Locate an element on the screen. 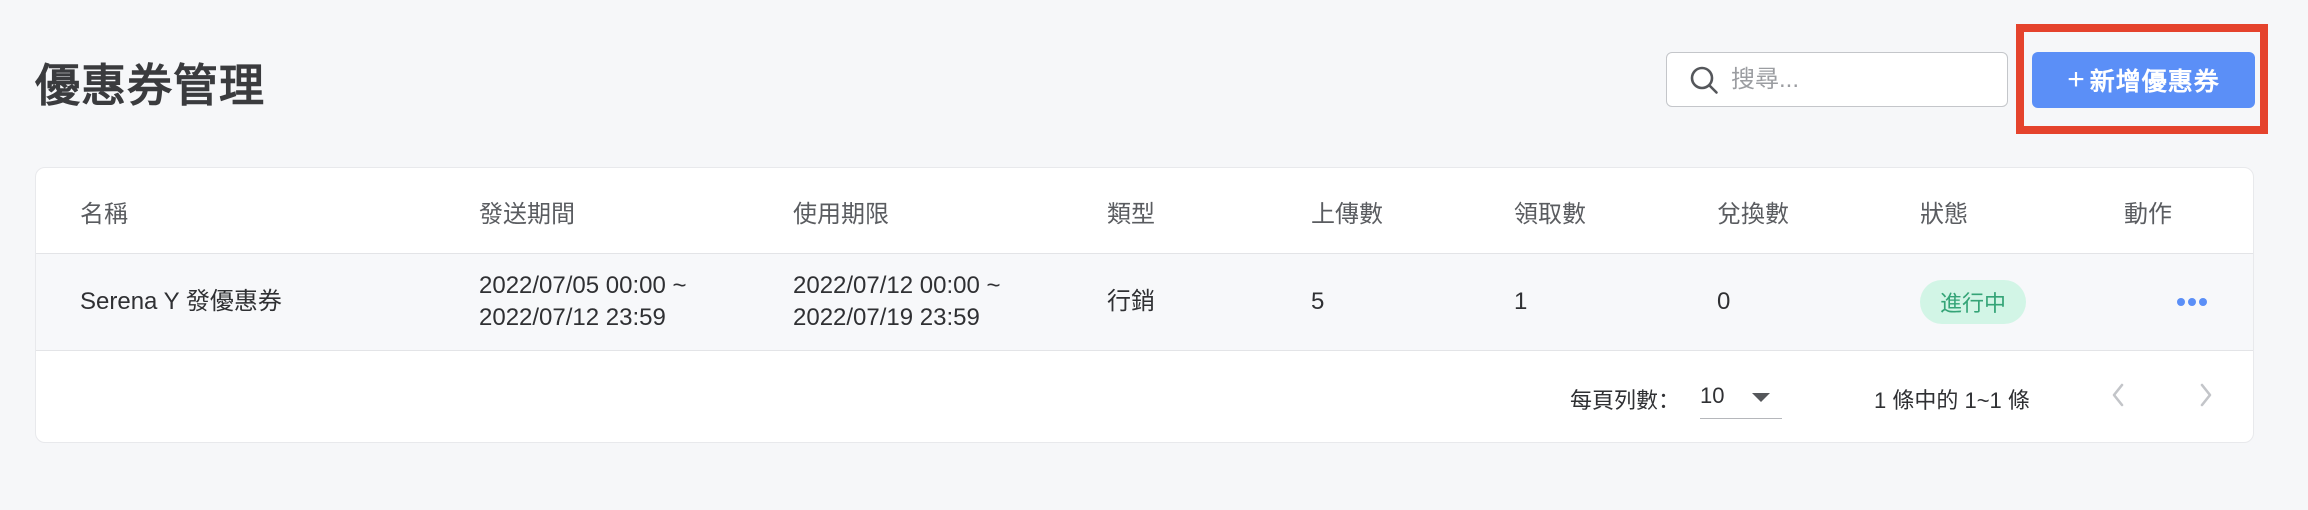 Image resolution: width=2308 pixels, height=510 pixels. add-coupon-label: 新增優惠券 is located at coordinates (2154, 82).